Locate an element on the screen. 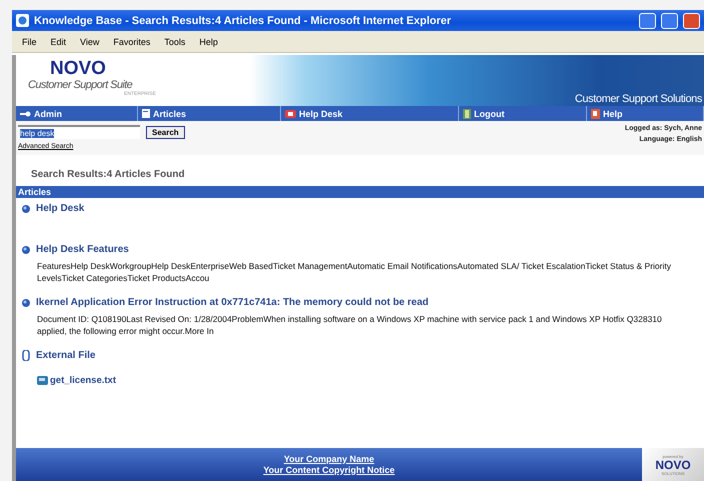  file-link: get_license.txt is located at coordinates (370, 380).